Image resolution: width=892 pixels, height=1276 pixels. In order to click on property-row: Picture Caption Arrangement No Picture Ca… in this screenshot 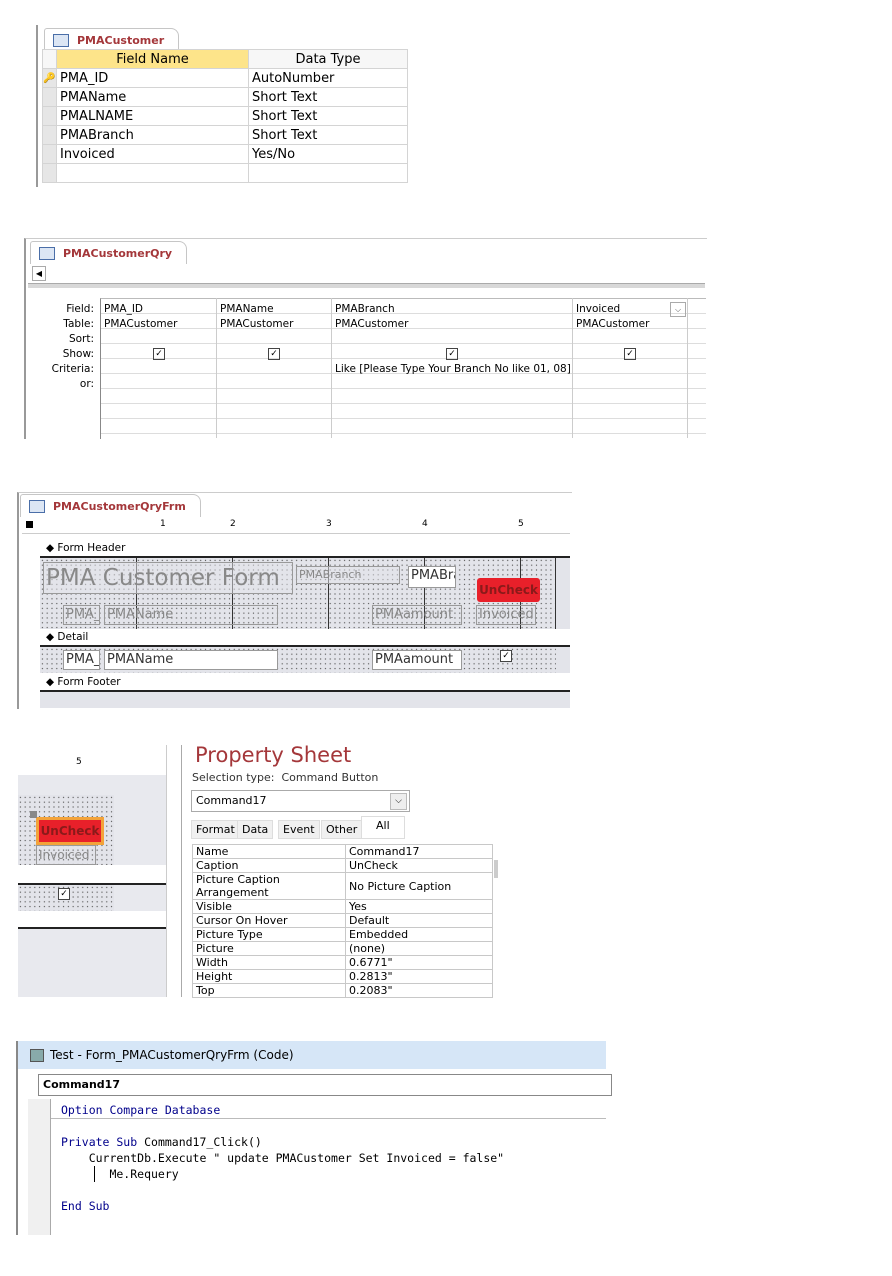, I will do `click(342, 886)`.